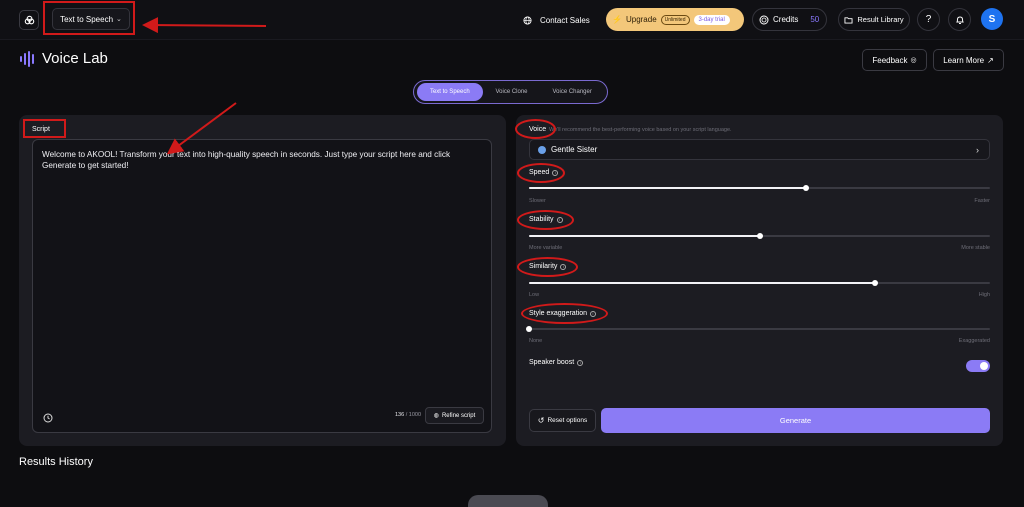 The height and width of the screenshot is (507, 1024). What do you see at coordinates (759, 149) in the screenshot?
I see `voice-selector: Gentle Sister ›` at bounding box center [759, 149].